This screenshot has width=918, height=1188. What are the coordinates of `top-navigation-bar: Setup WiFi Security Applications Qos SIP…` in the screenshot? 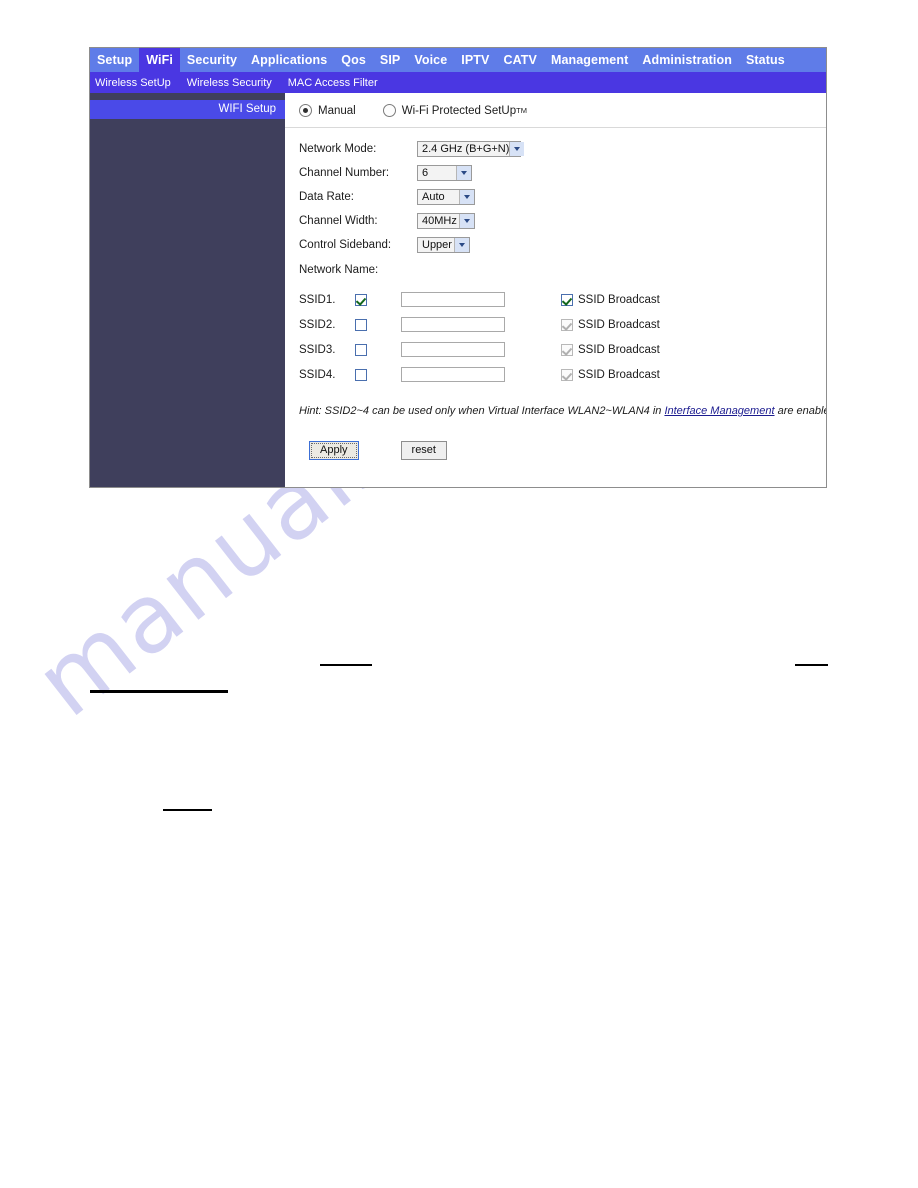 It's located at (458, 60).